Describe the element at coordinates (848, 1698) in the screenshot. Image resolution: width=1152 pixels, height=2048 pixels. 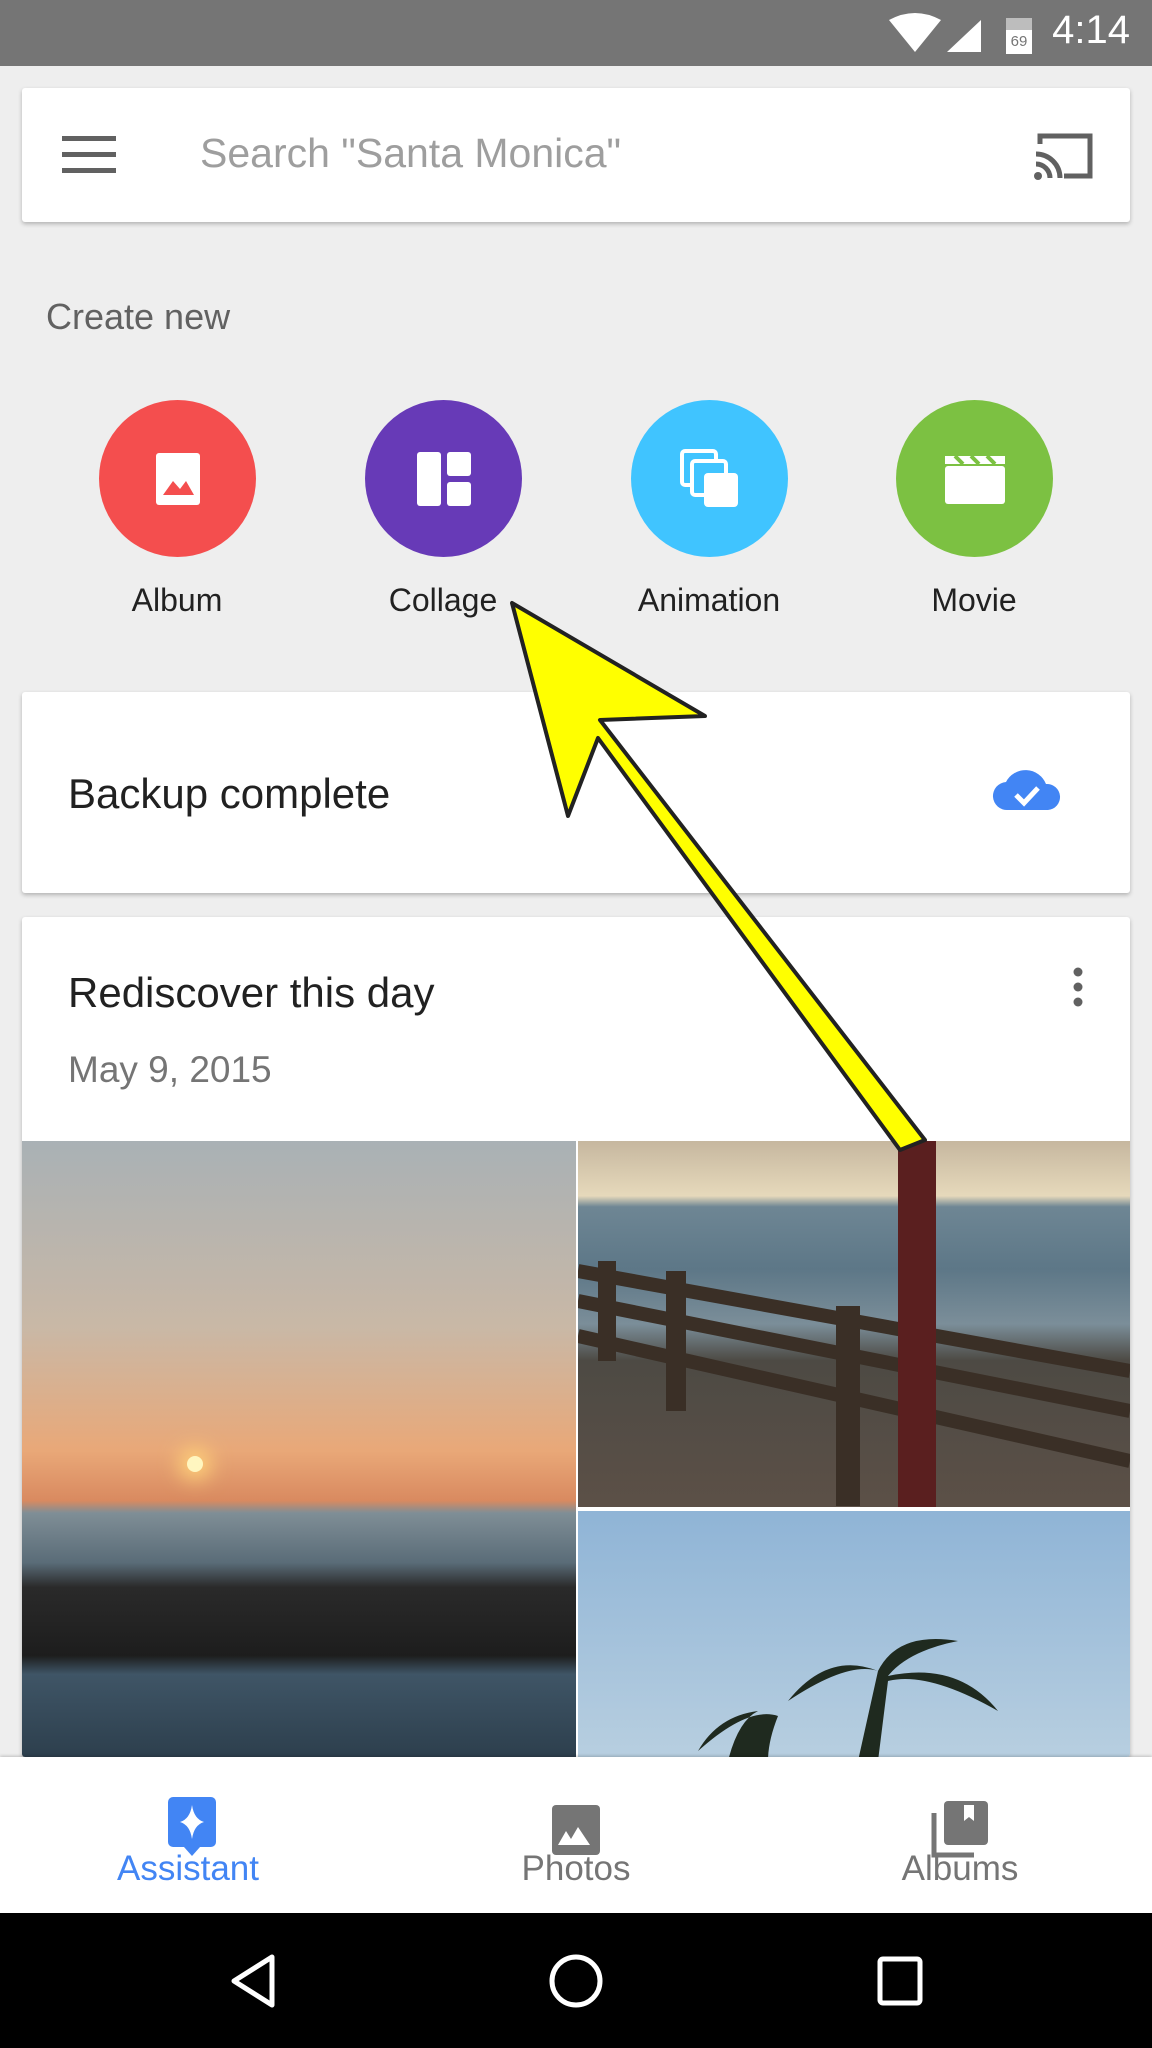
I see `palm-trees` at that location.